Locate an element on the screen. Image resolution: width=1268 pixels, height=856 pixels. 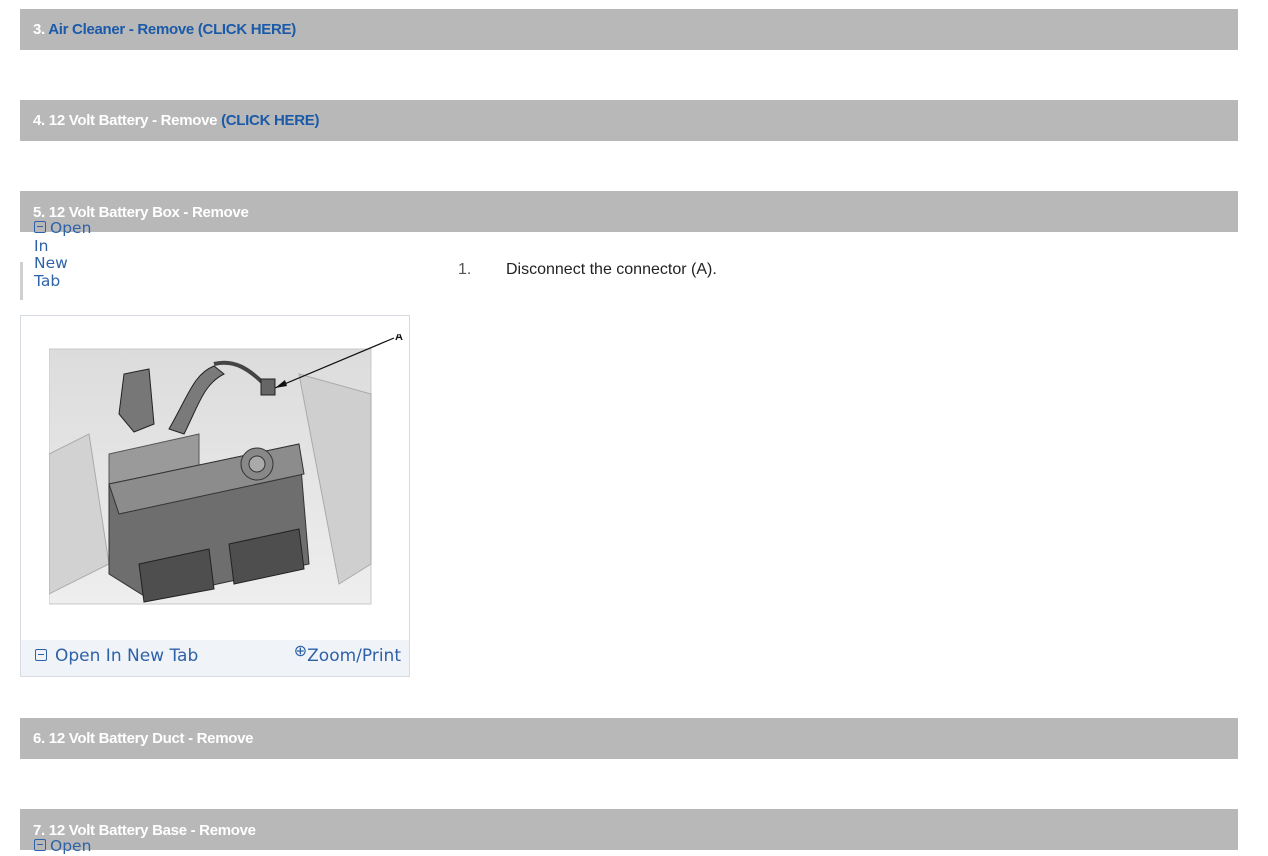
step-number: 1. is located at coordinates (465, 269).